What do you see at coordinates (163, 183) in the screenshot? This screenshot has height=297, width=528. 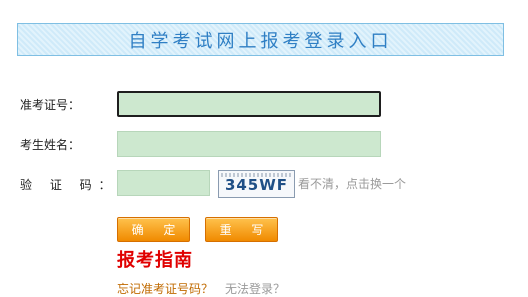 I see `captcha-input` at bounding box center [163, 183].